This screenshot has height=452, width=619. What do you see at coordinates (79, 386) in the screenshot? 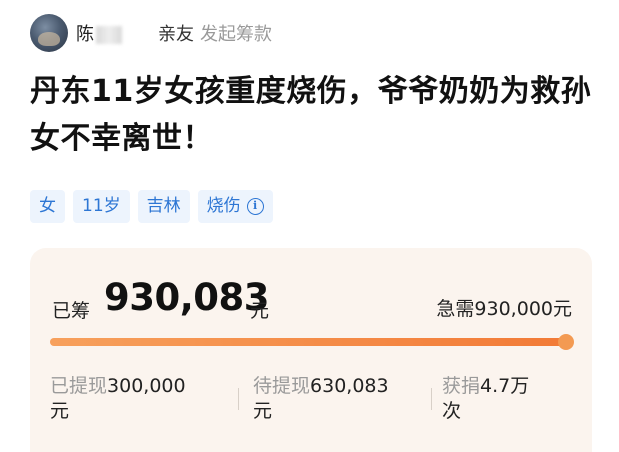
I see `withdrawn-label: 已提现` at bounding box center [79, 386].